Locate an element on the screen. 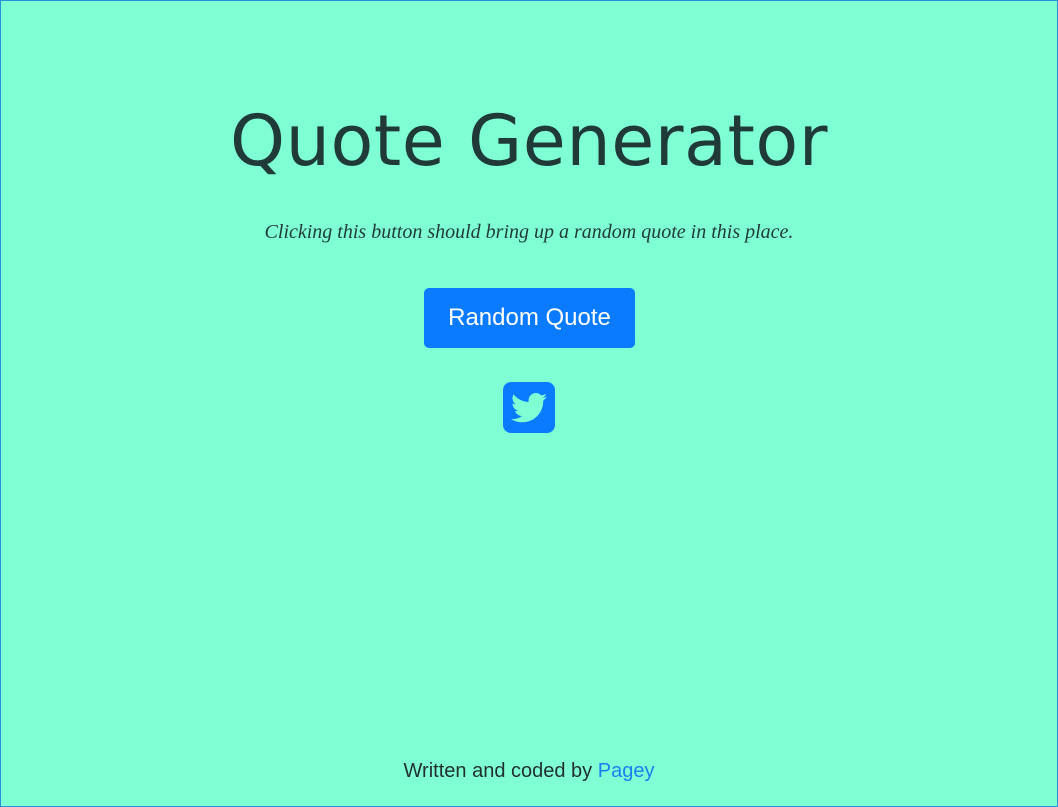 This screenshot has height=807, width=1058. footer-text: Written and coded by is located at coordinates (500, 771).